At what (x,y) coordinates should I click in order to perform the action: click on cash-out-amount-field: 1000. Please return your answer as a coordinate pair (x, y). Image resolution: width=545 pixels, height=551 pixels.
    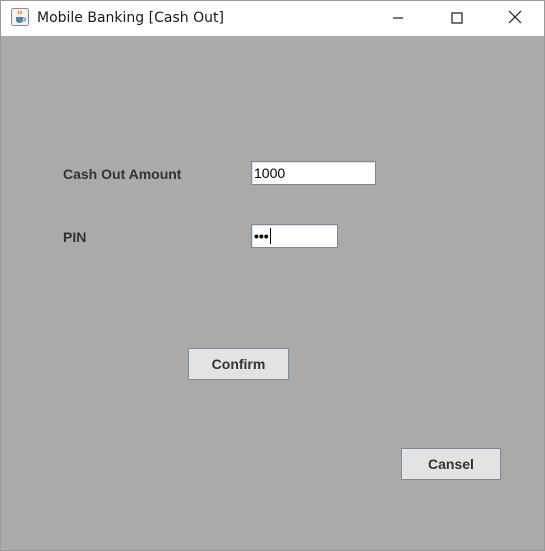
    Looking at the image, I should click on (313, 173).